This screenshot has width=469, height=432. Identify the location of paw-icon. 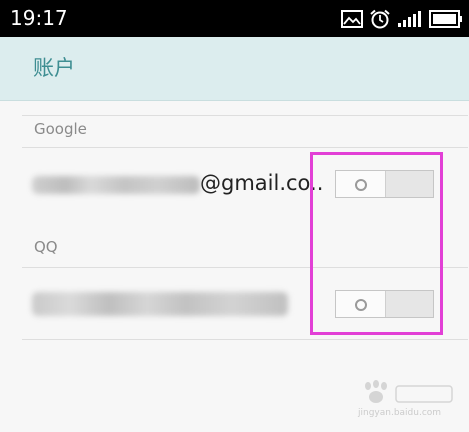
(409, 391).